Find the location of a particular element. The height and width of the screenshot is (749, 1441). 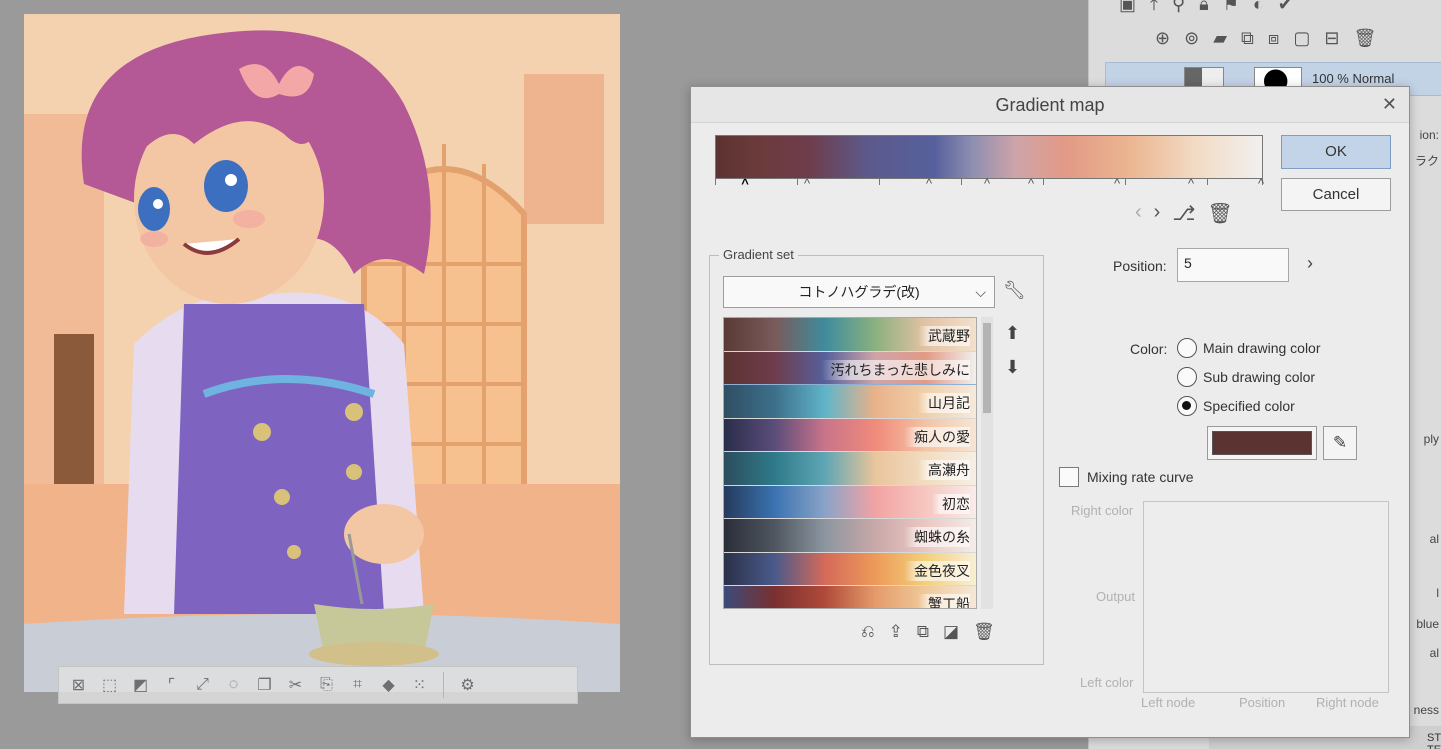

delete-node-icon: 🗑︎ is located at coordinates (1219, 213).